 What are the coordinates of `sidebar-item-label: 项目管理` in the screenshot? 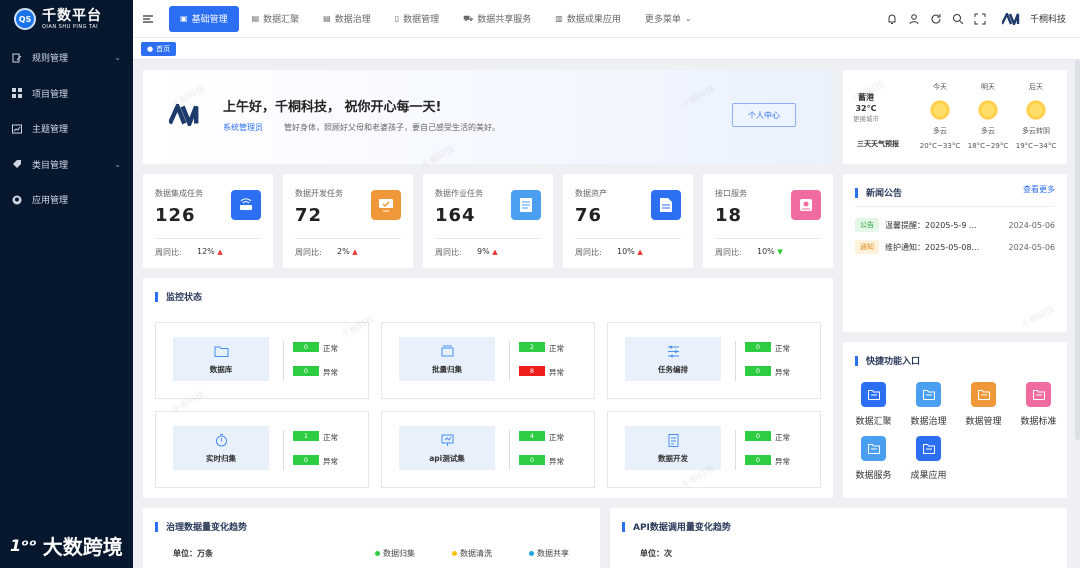 It's located at (50, 94).